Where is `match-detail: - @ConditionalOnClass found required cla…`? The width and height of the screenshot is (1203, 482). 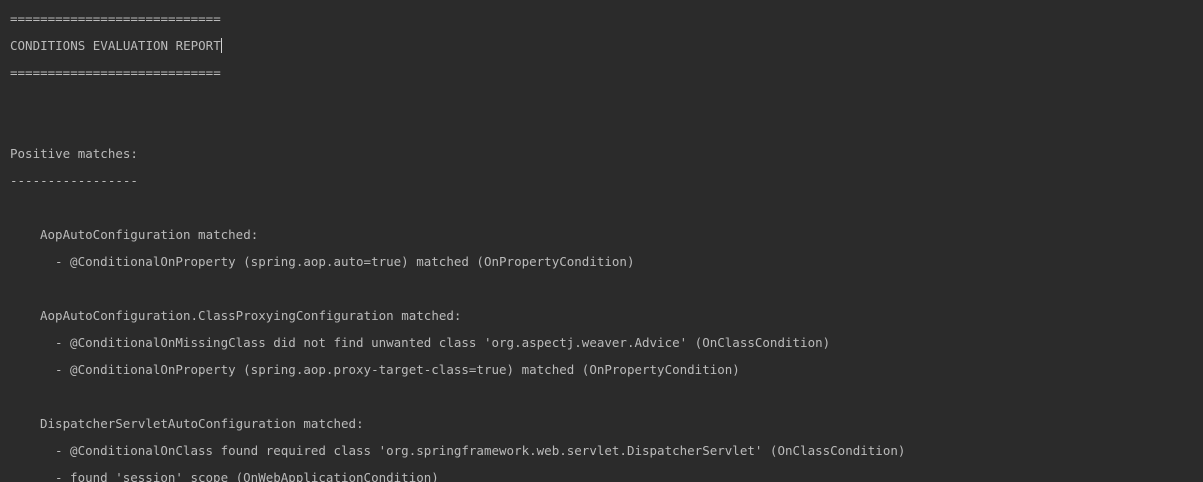
match-detail: - @ConditionalOnClass found required cla… is located at coordinates (480, 450).